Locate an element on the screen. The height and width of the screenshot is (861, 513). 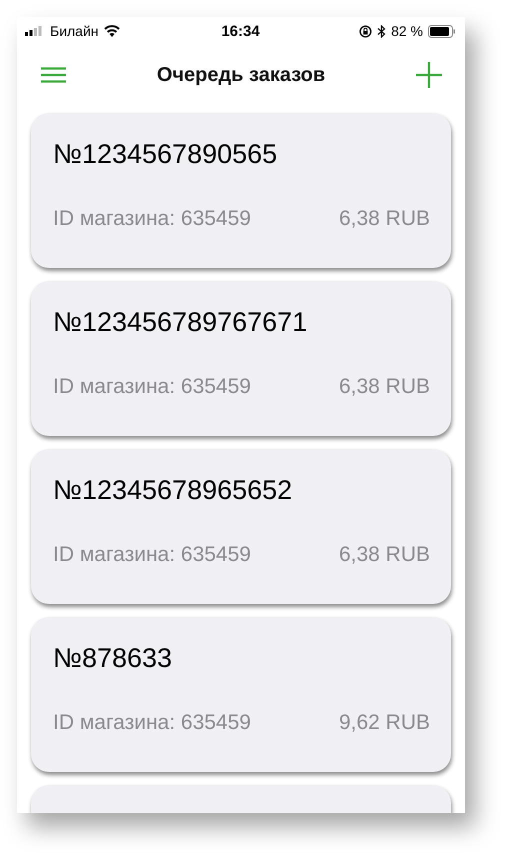
order-card: №878633 ID магазина: 635459 9,62 RUB is located at coordinates (241, 694).